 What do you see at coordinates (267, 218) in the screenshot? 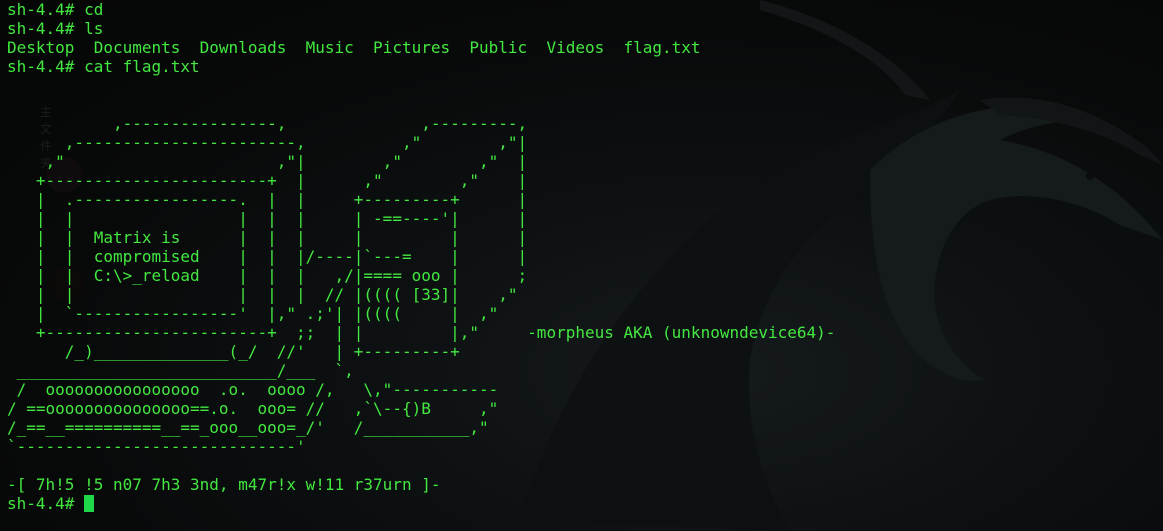
I see `terminal-line: | | | | | | -==----'| |` at bounding box center [267, 218].